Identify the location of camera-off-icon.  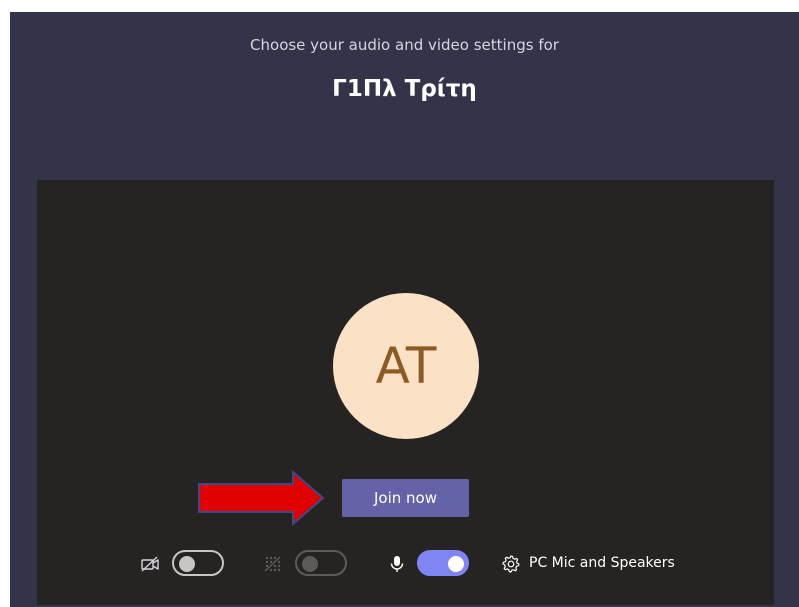
(150, 564).